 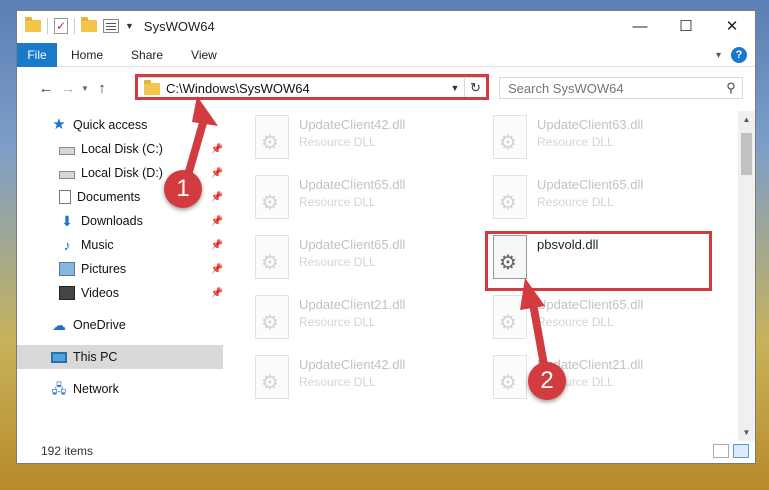 I want to click on search-icon: ⚲, so click(x=731, y=88).